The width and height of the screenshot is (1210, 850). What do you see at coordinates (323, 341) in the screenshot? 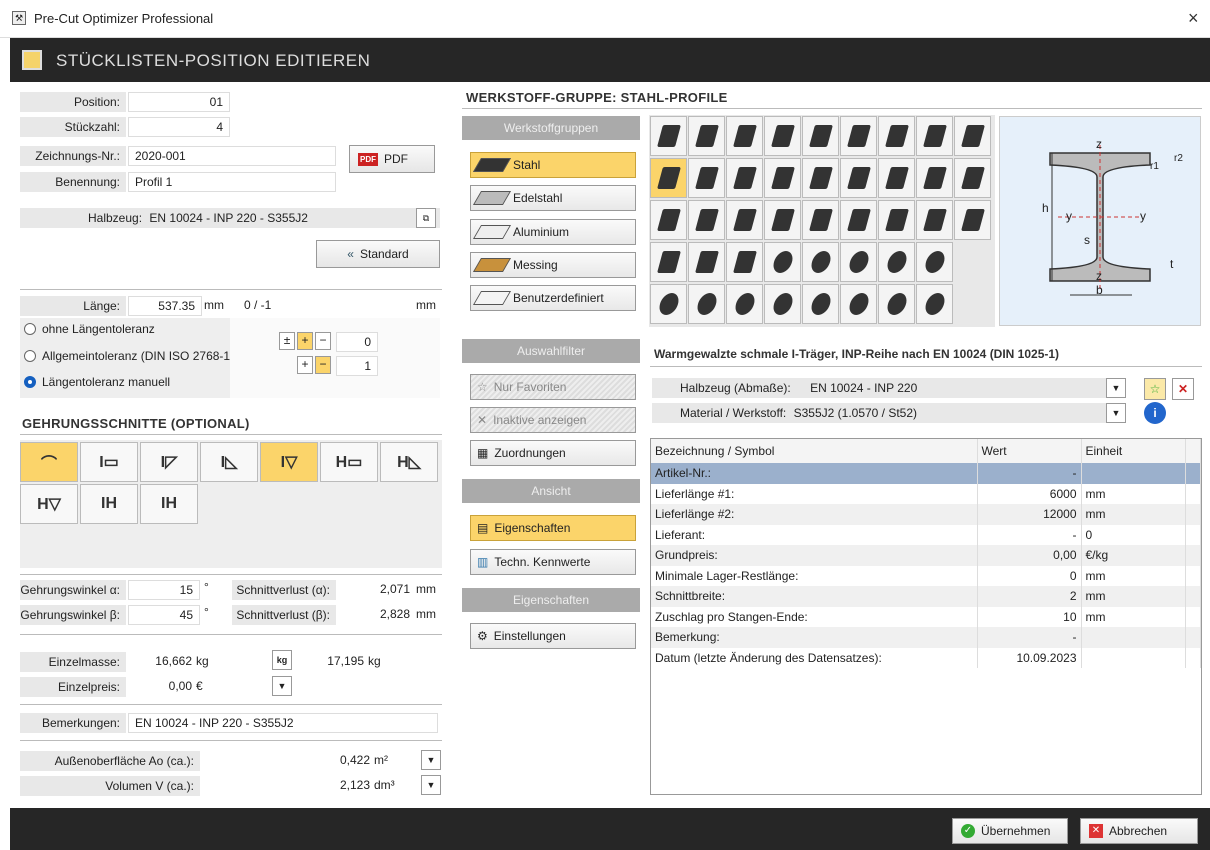
I see `upper-minus-toggle: −` at bounding box center [323, 341].